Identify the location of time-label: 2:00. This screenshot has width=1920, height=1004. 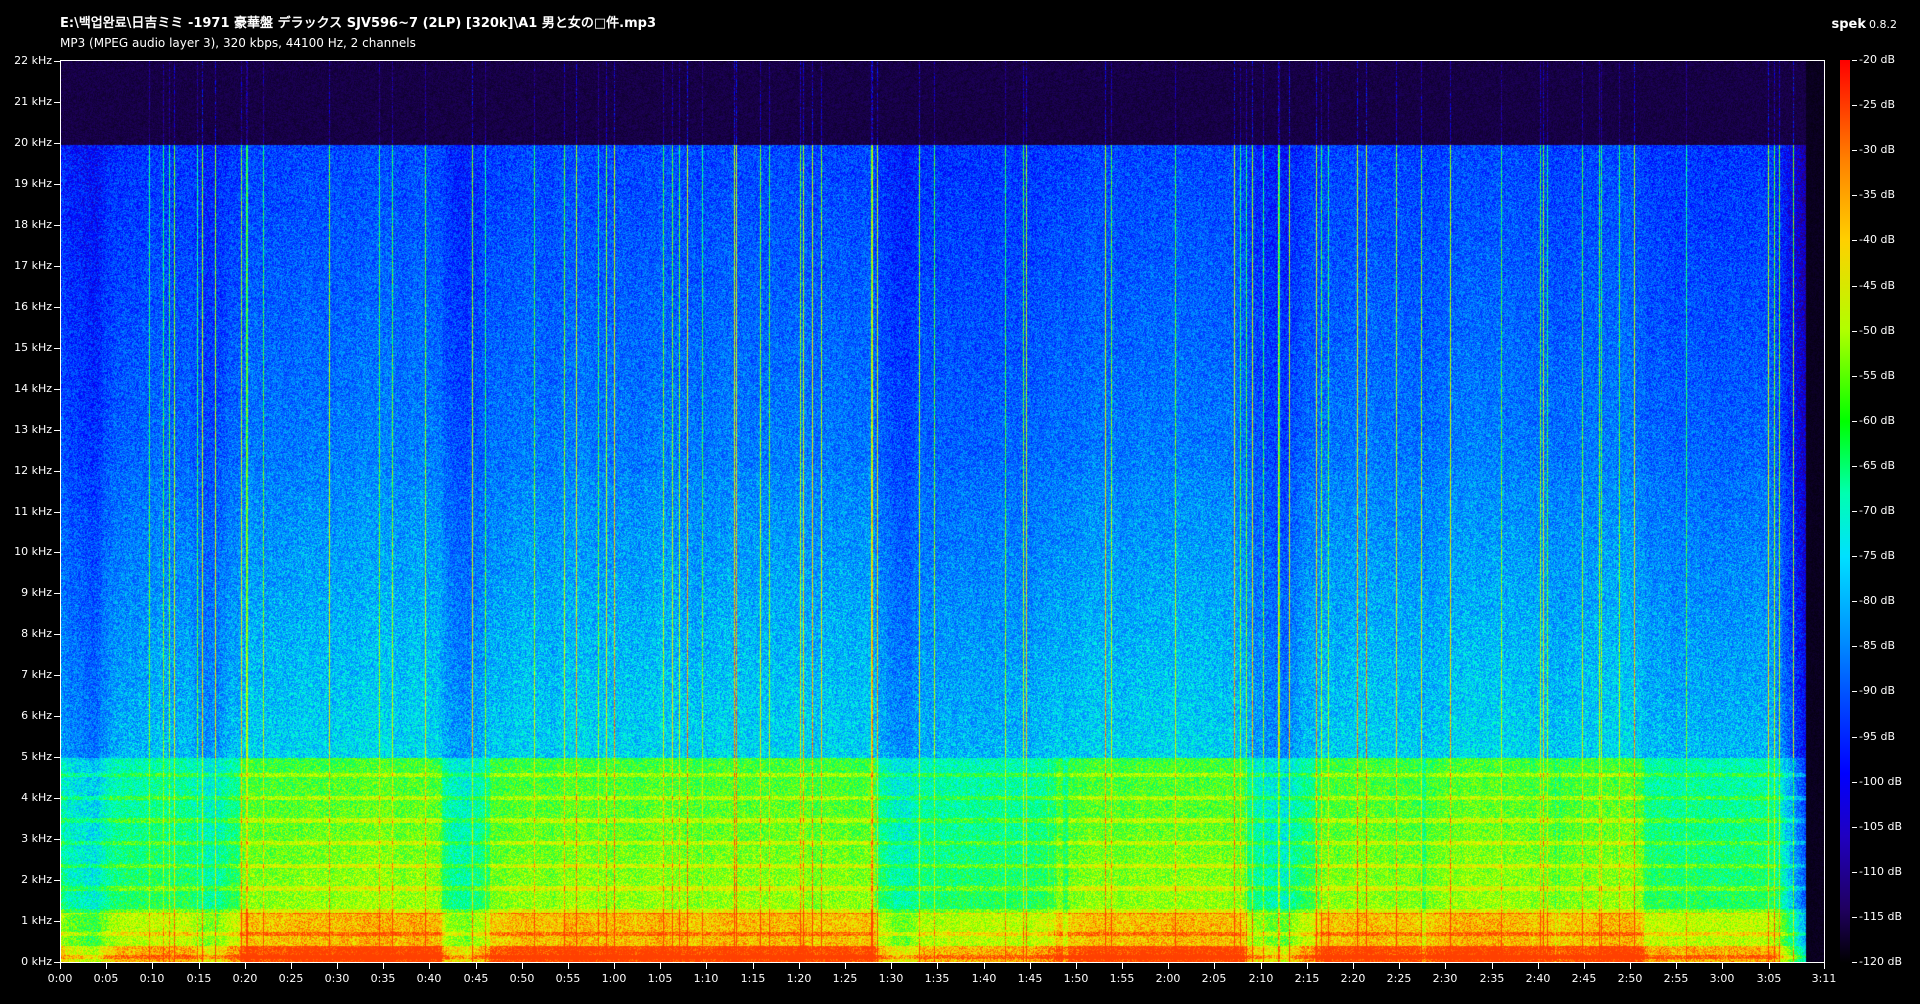
(1168, 978).